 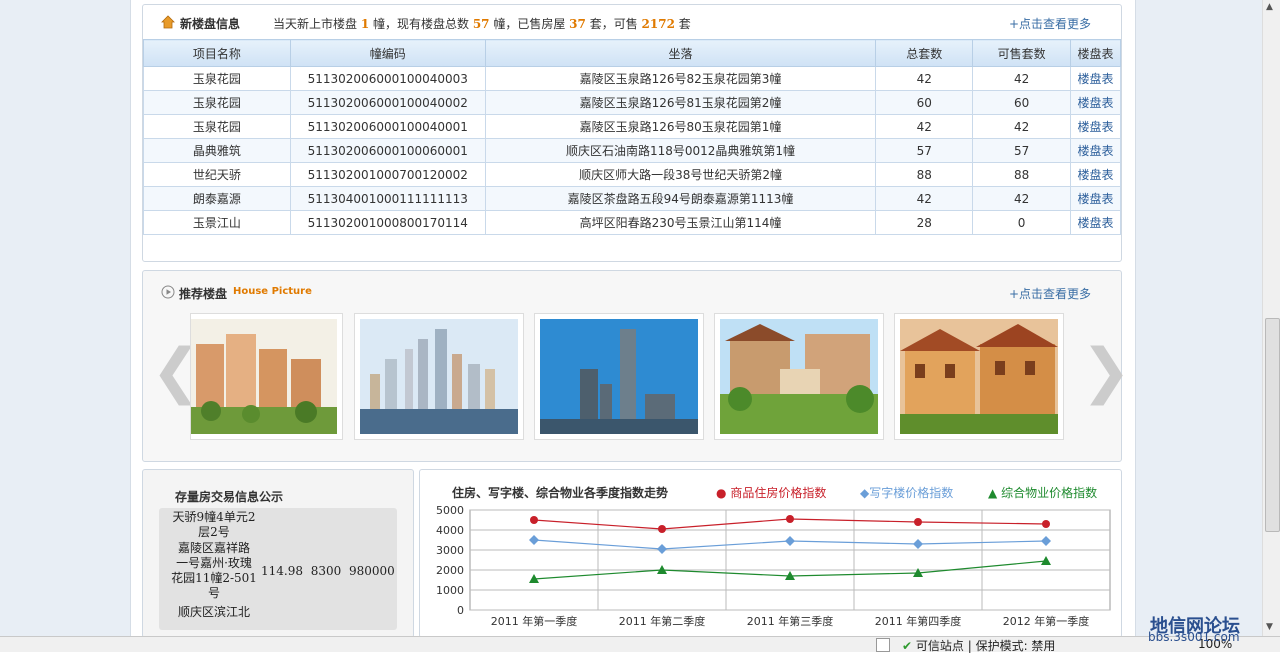 What do you see at coordinates (387, 78) in the screenshot?
I see `cell-building-code: 511302006000100040003` at bounding box center [387, 78].